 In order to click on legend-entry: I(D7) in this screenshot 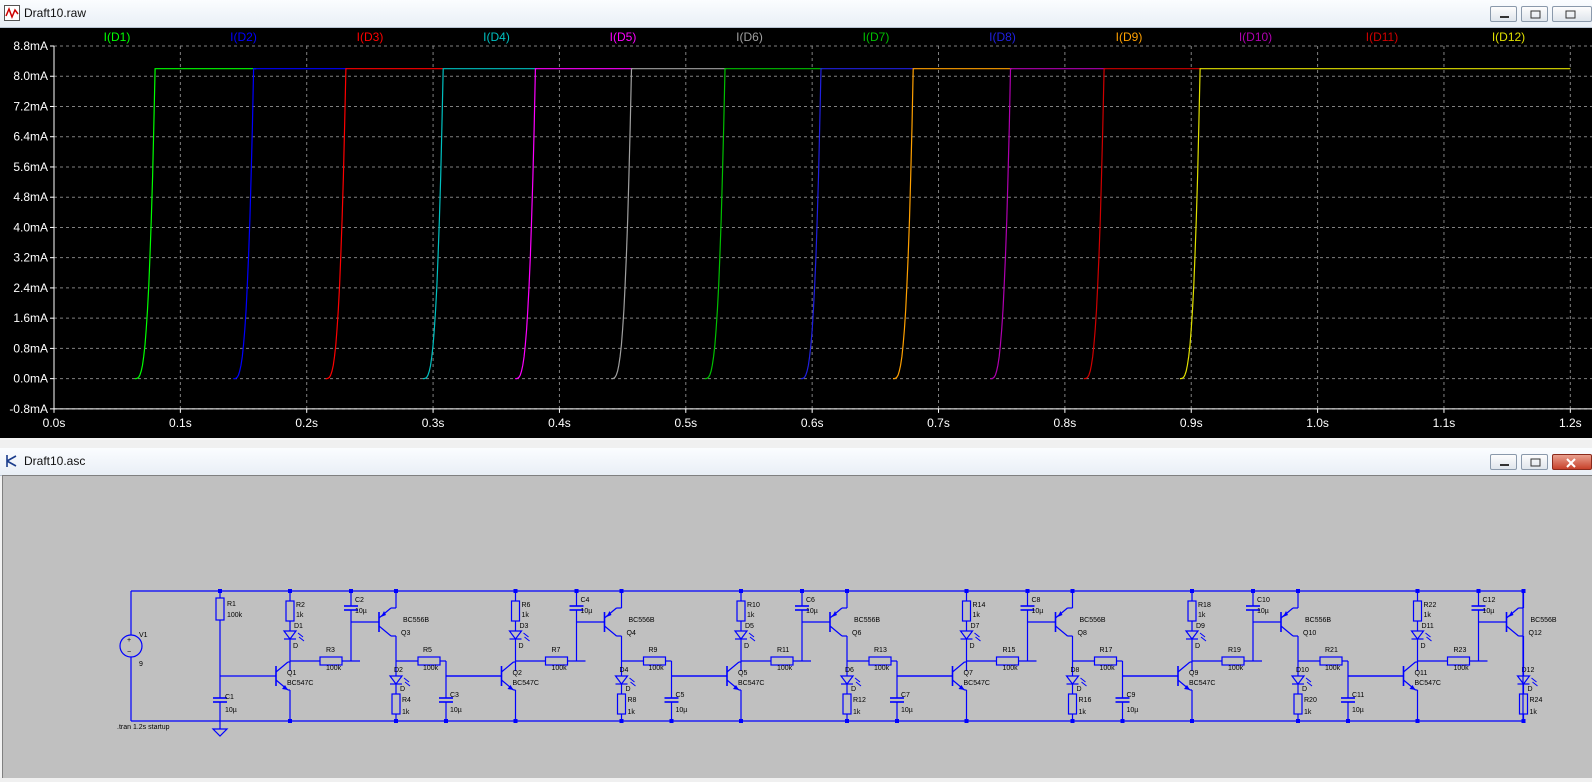, I will do `click(876, 37)`.